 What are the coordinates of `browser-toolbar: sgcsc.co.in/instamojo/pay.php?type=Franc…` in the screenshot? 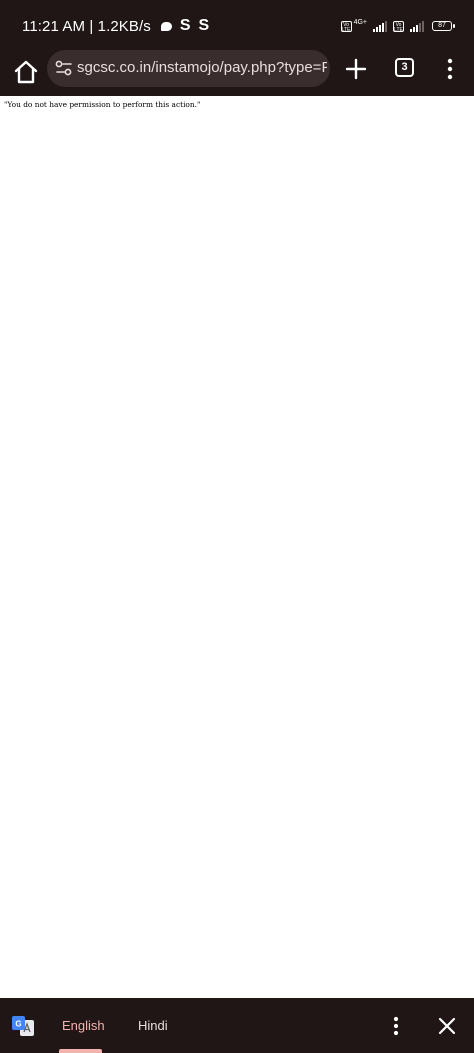 It's located at (237, 73).